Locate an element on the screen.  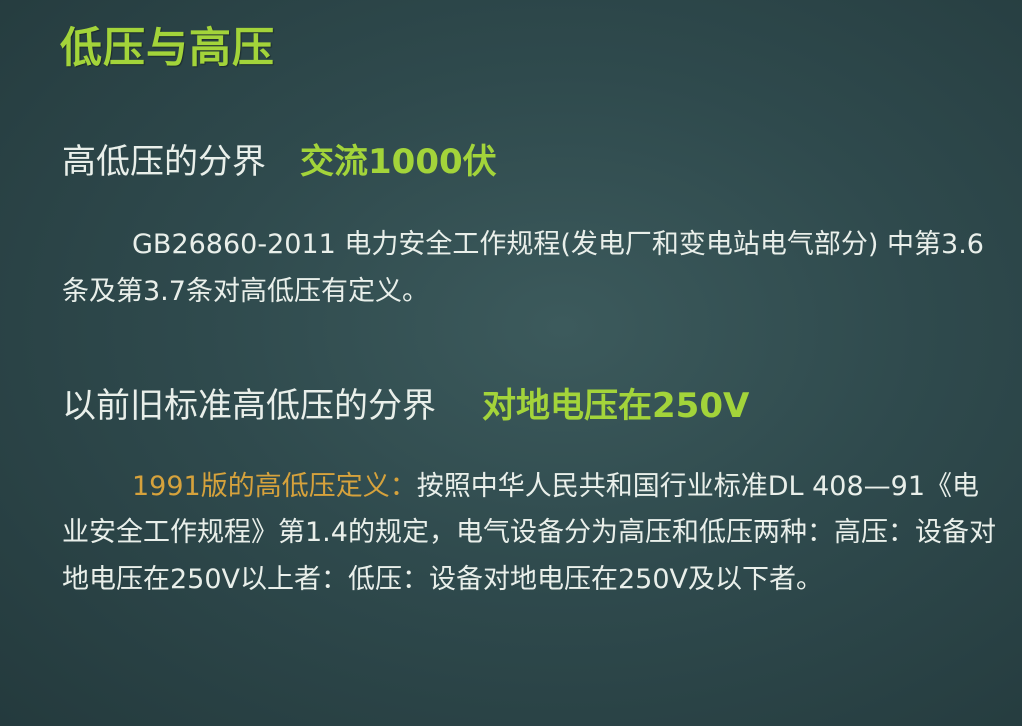
section1-heading: 高低压的分界 is located at coordinates (164, 162).